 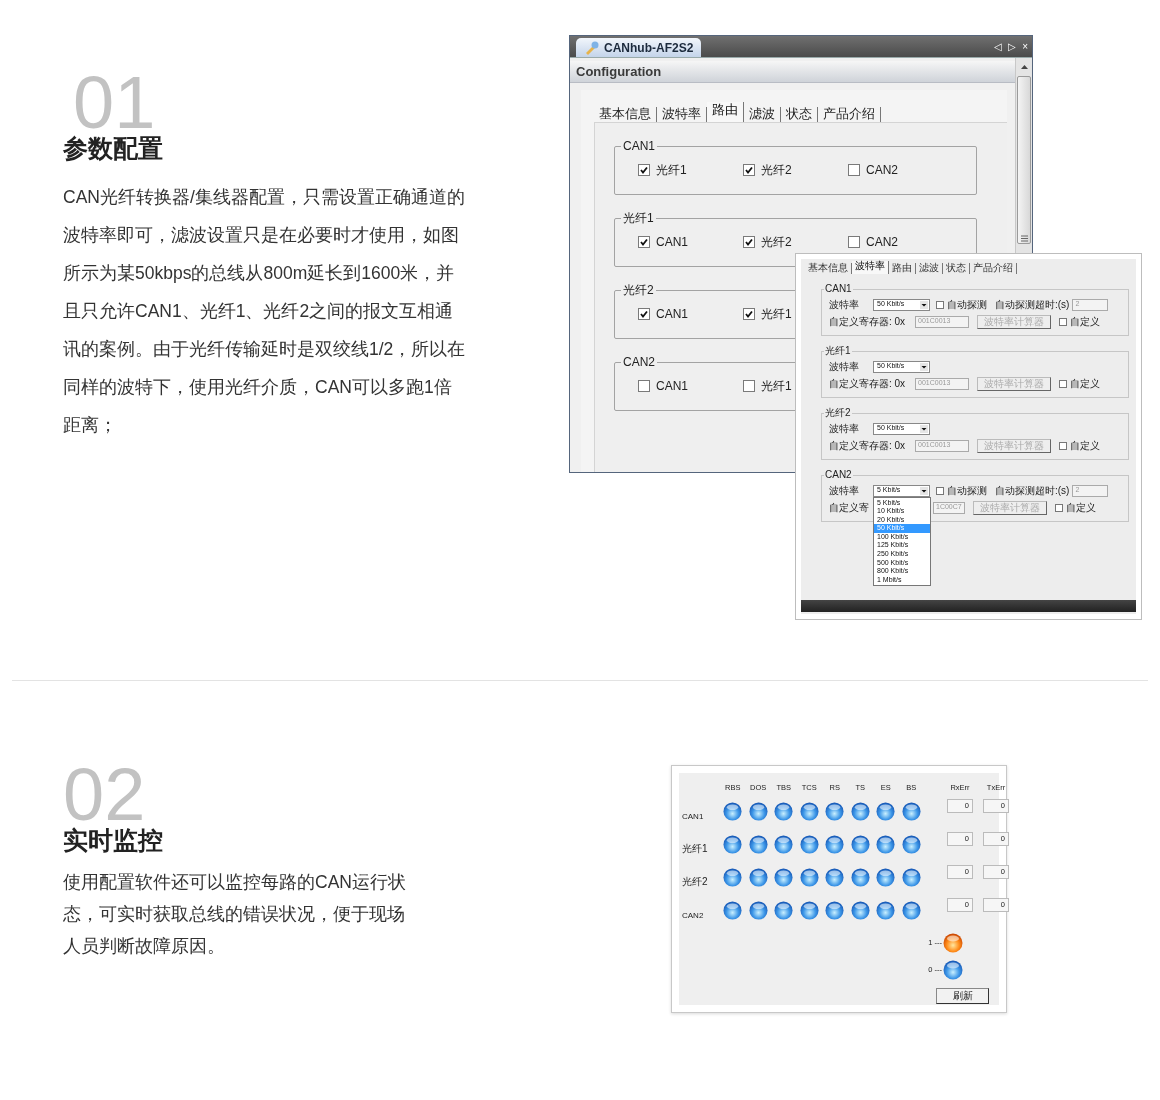 I want to click on row-label: 光纤2, so click(x=695, y=882).